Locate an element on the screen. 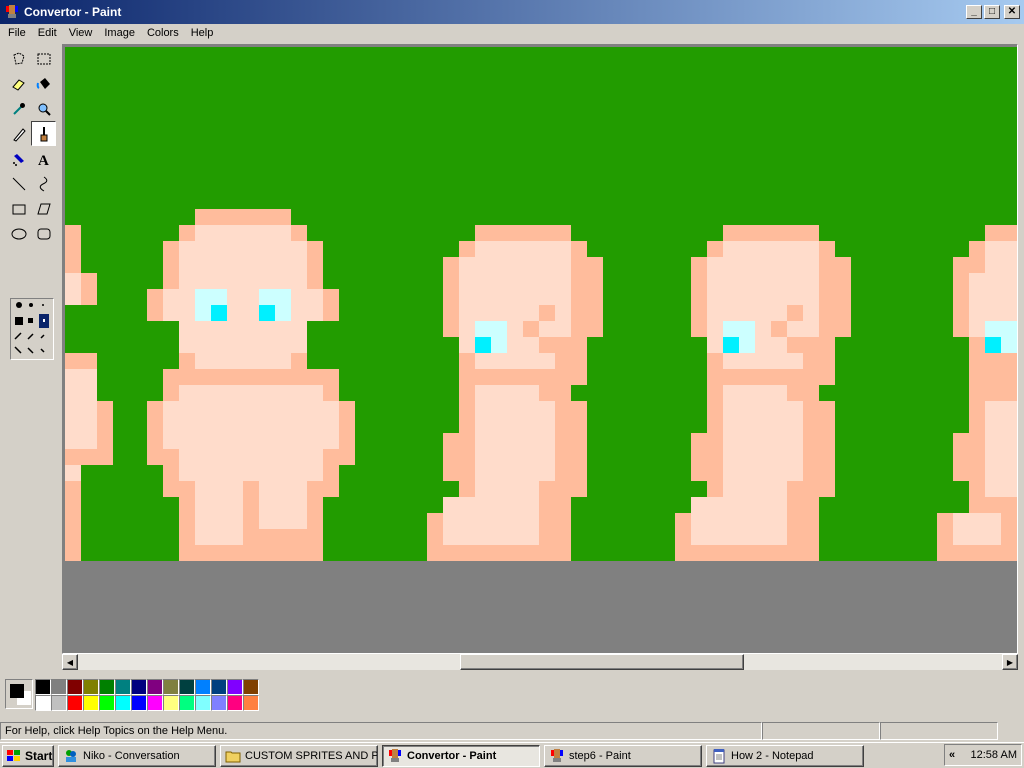 This screenshot has height=768, width=1024. ellipse-icon is located at coordinates (18, 233).